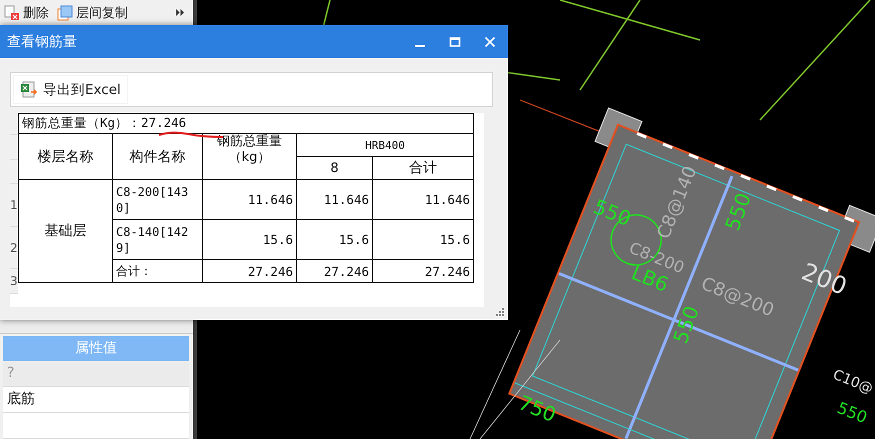  What do you see at coordinates (92, 13) in the screenshot?
I see `toolbar-button: 层间复制` at bounding box center [92, 13].